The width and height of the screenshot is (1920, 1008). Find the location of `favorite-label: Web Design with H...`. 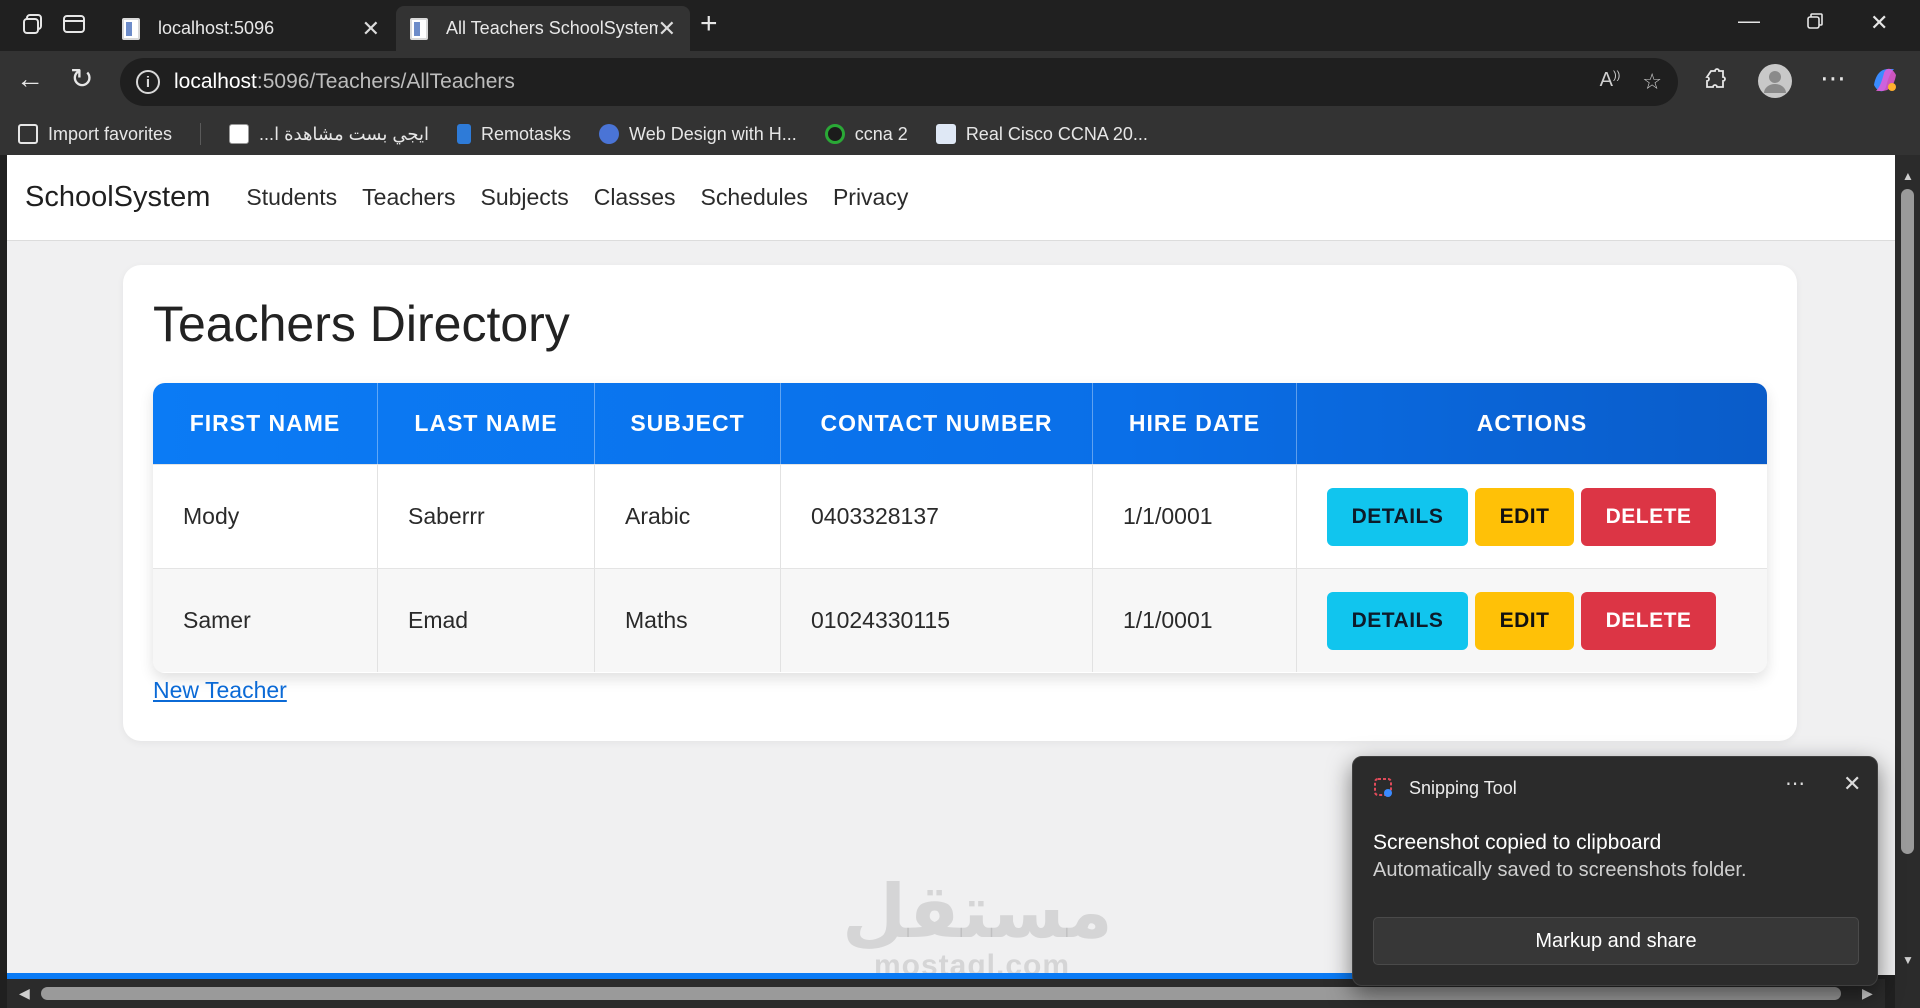

favorite-label: Web Design with H... is located at coordinates (713, 133).